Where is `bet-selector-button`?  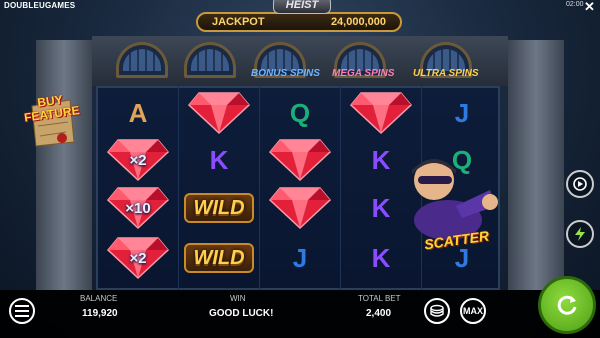 bet-selector-button is located at coordinates (437, 311).